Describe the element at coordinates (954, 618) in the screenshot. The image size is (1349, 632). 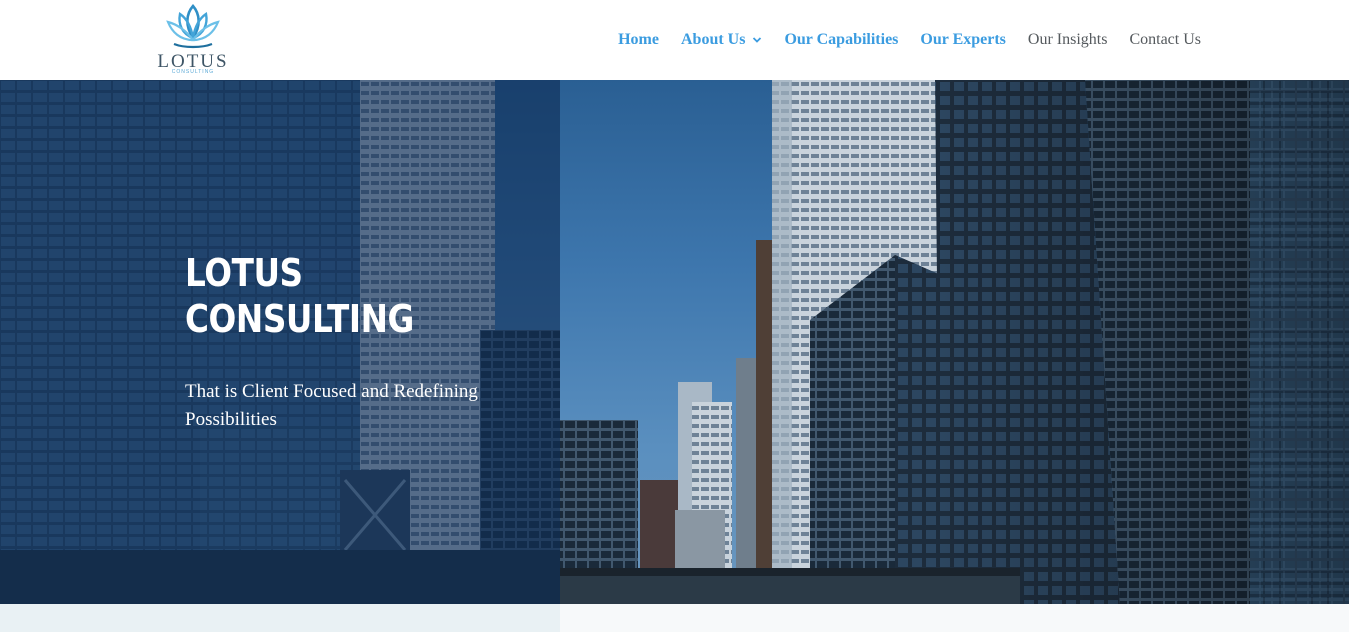
I see `next-section-right` at that location.